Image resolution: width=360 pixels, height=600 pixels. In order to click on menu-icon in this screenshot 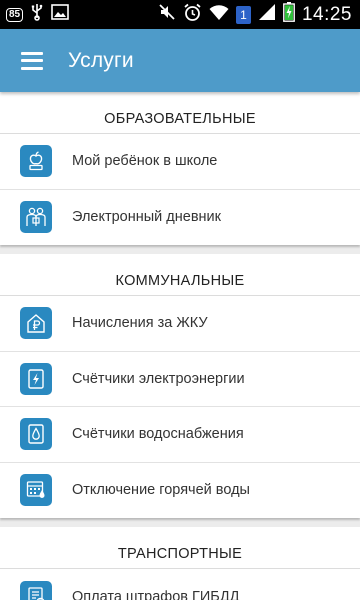, I will do `click(32, 60)`.